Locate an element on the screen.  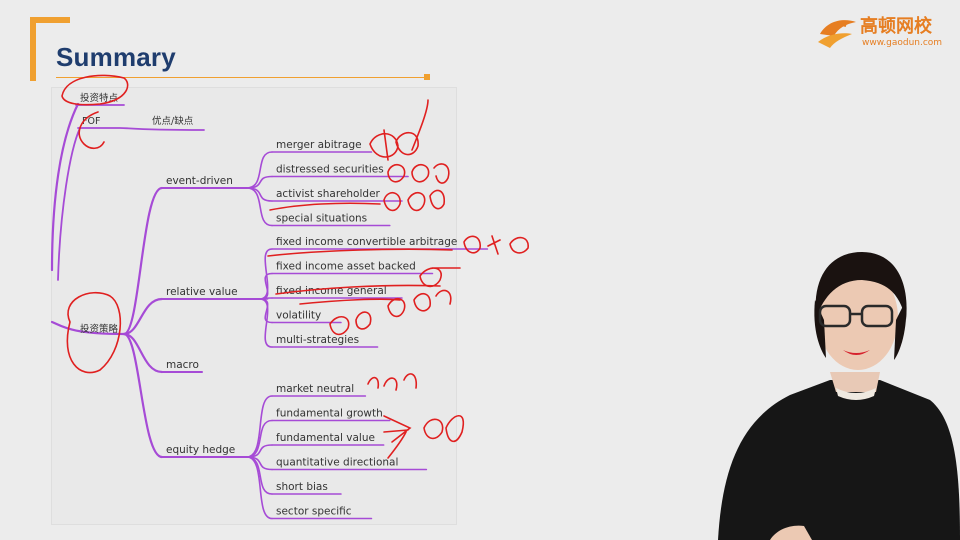
presenter-video is located at coordinates (839, 396).